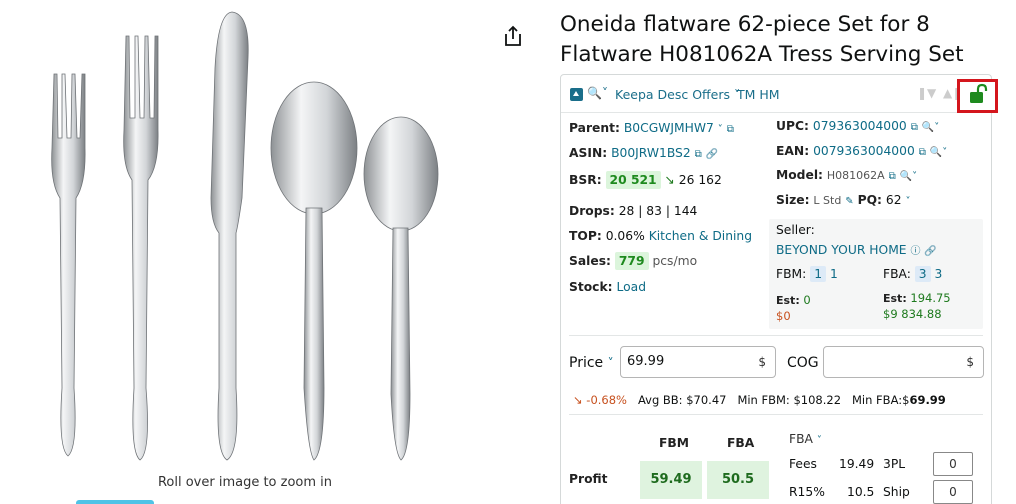 Image resolution: width=1016 pixels, height=504 pixels. I want to click on top-row: TOP: 0.06% Kitchen & Dining, so click(660, 236).